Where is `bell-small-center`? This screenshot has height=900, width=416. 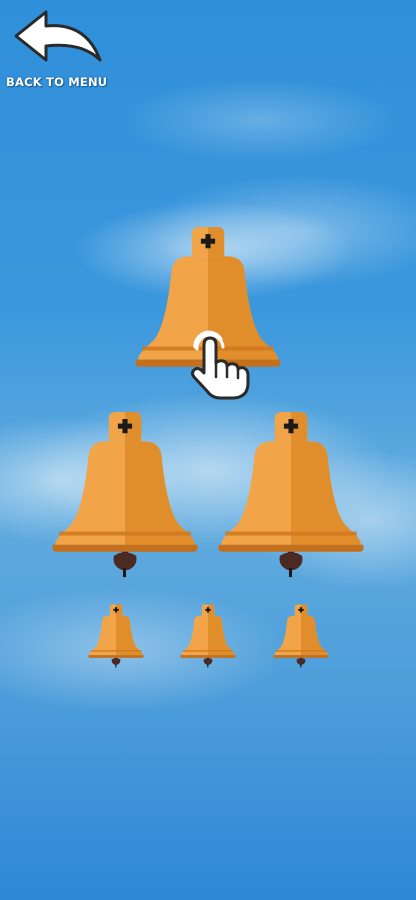 bell-small-center is located at coordinates (208, 635).